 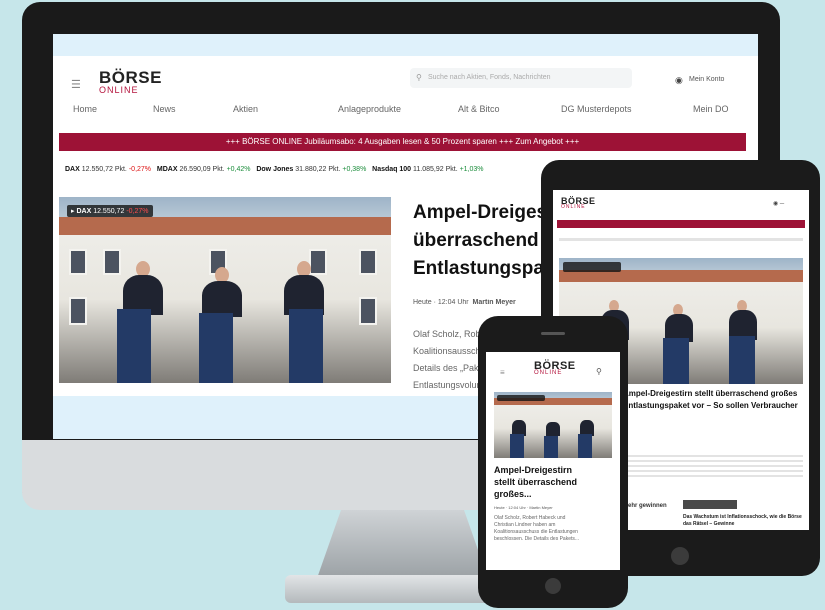 What do you see at coordinates (483, 212) in the screenshot?
I see `headline-line: Ampel-Dreigestirn stellt` at bounding box center [483, 212].